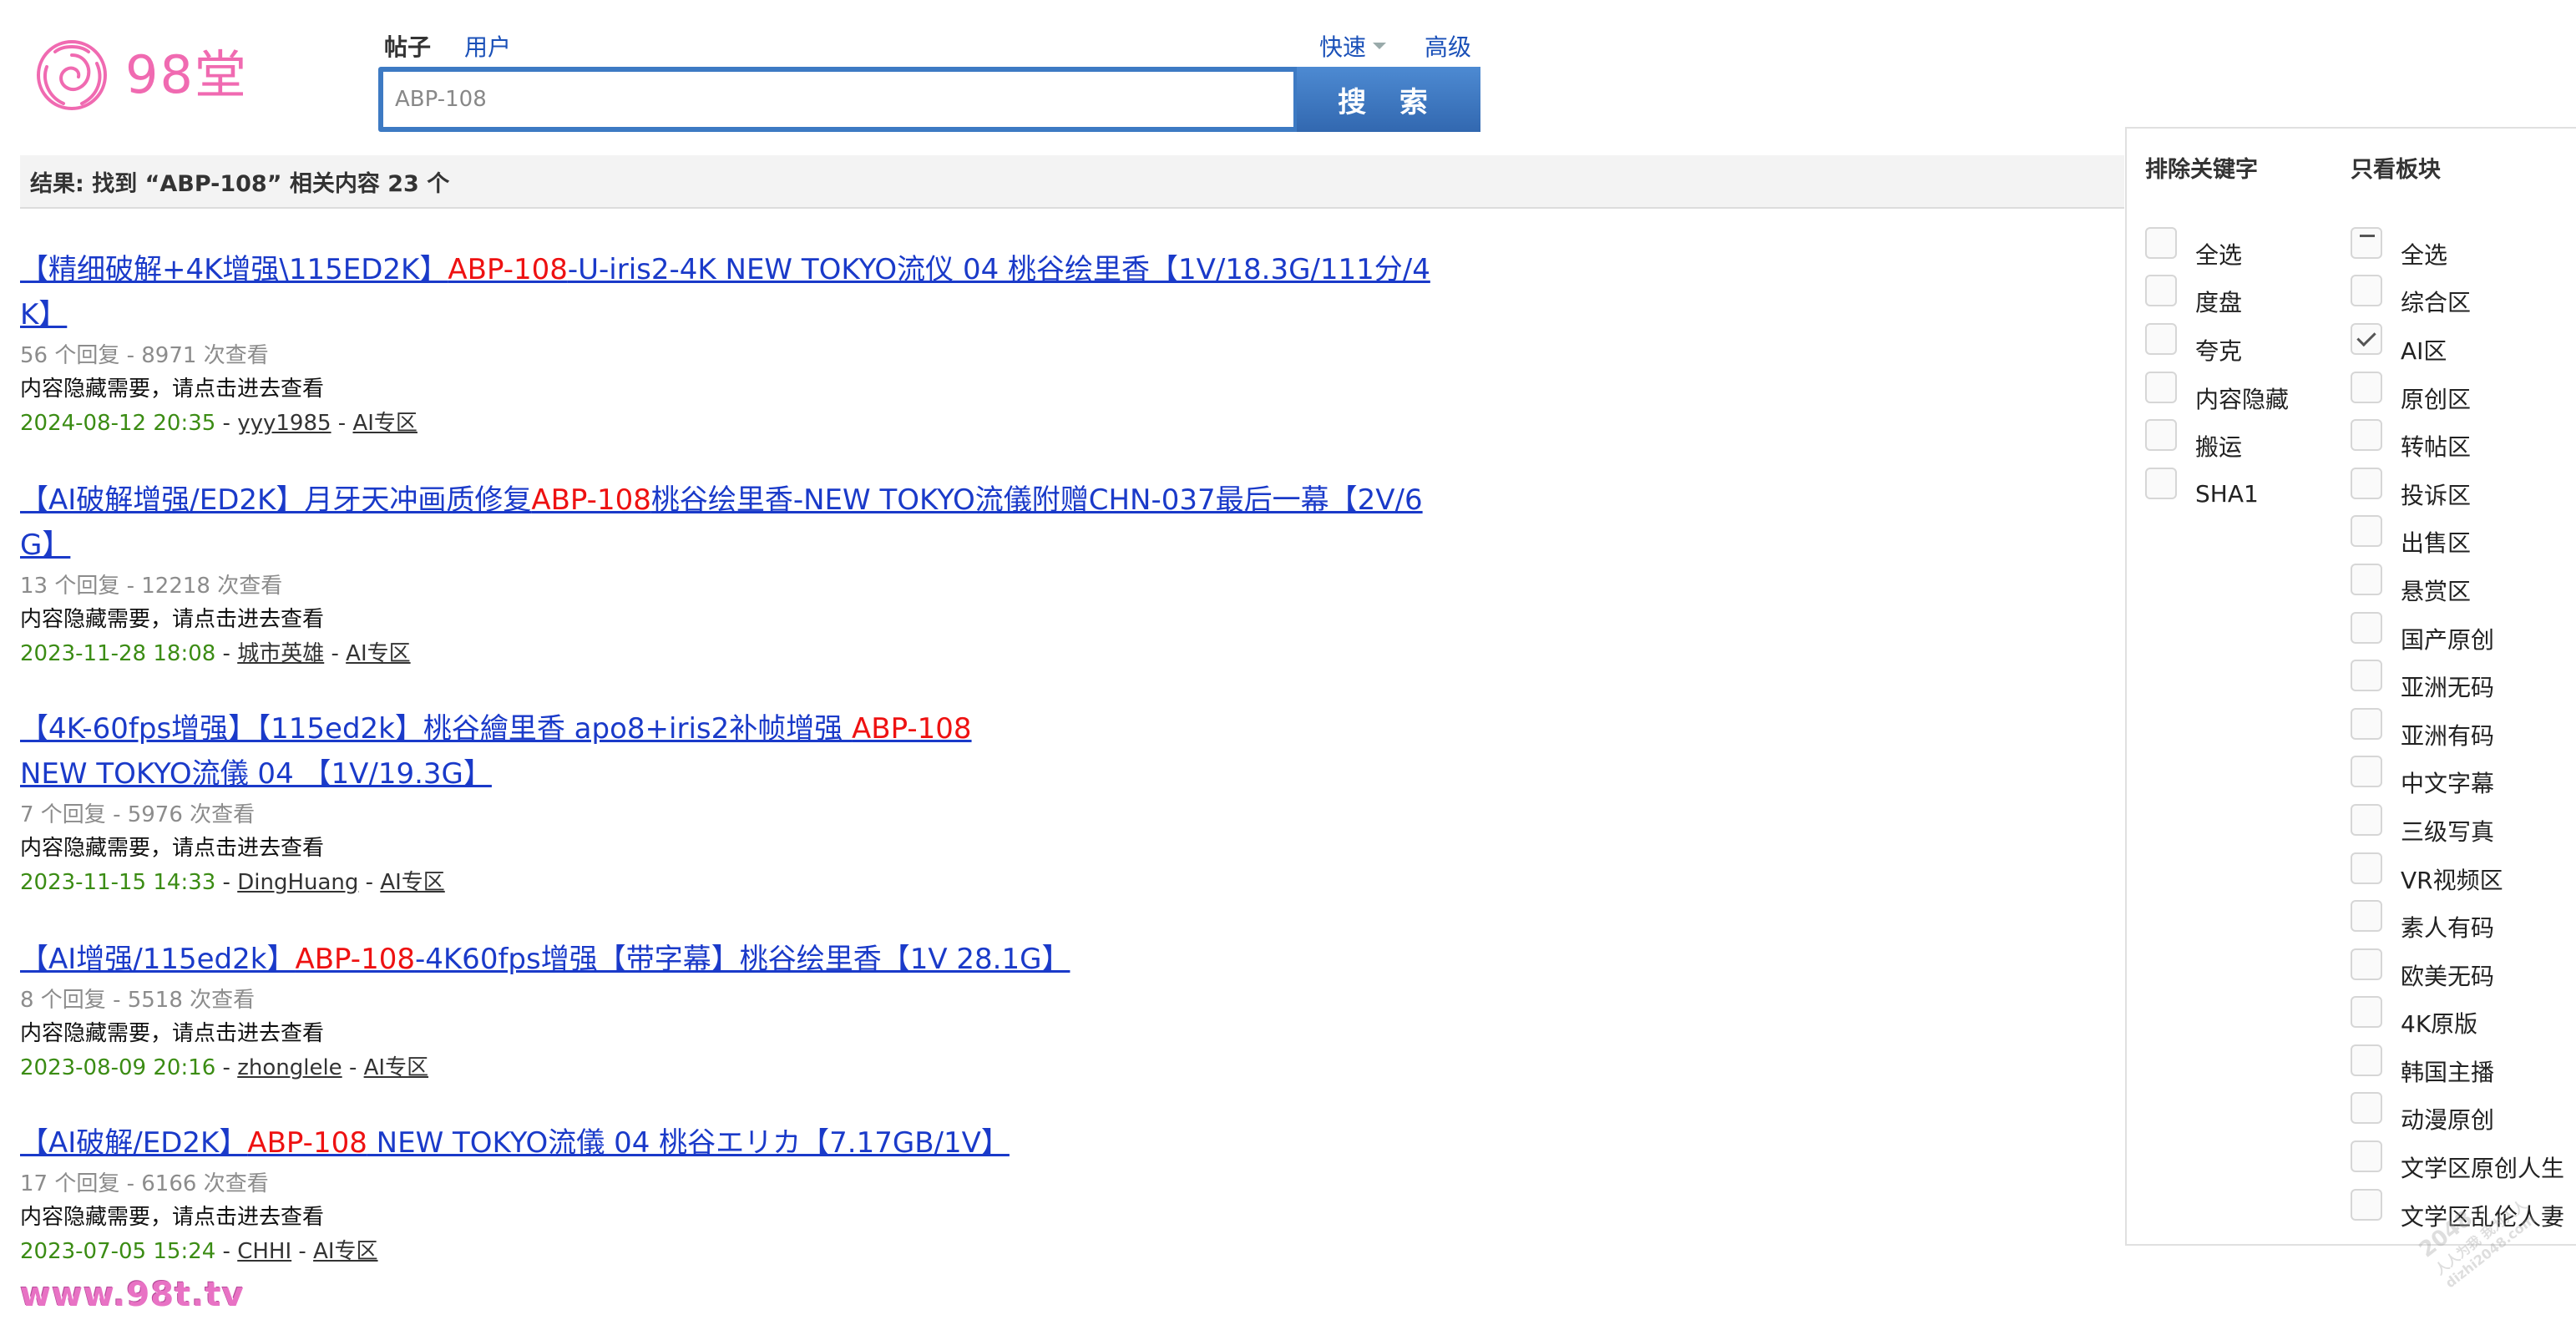 This screenshot has width=2576, height=1325. I want to click on tab-posts: 帖子, so click(407, 52).